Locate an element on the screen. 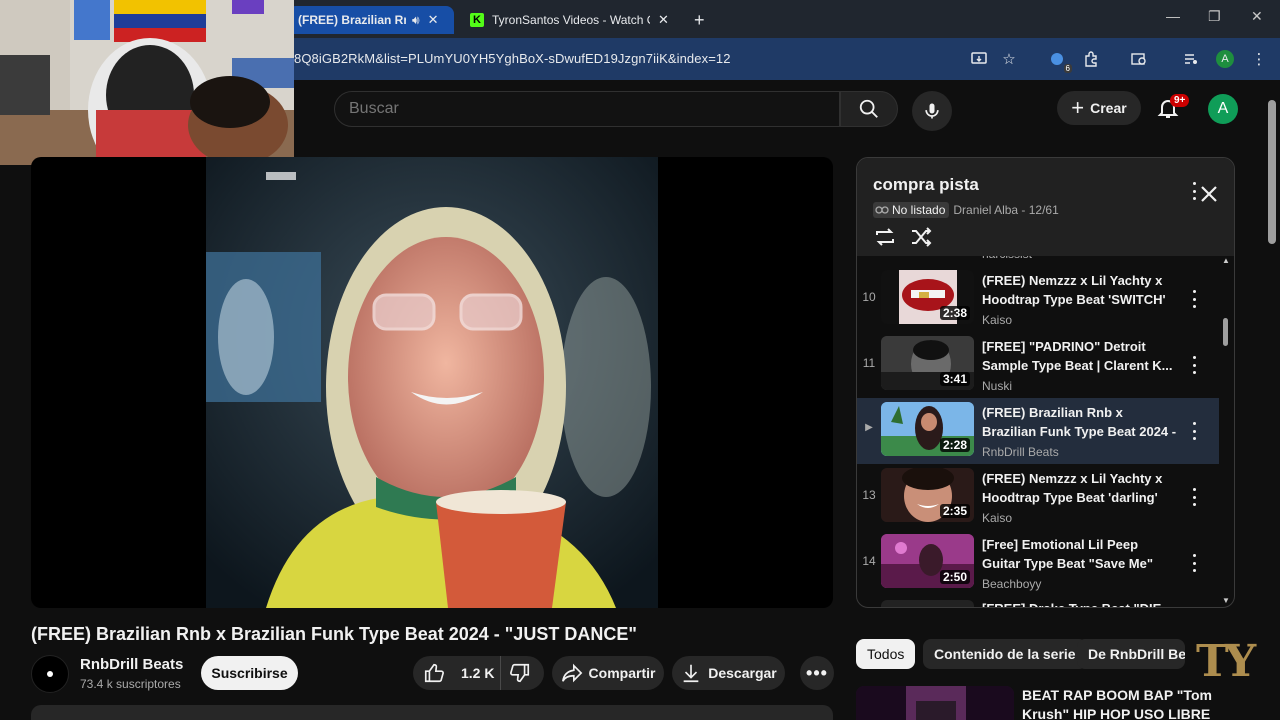 The height and width of the screenshot is (720, 1280). install-app-icon is located at coordinates (979, 59).